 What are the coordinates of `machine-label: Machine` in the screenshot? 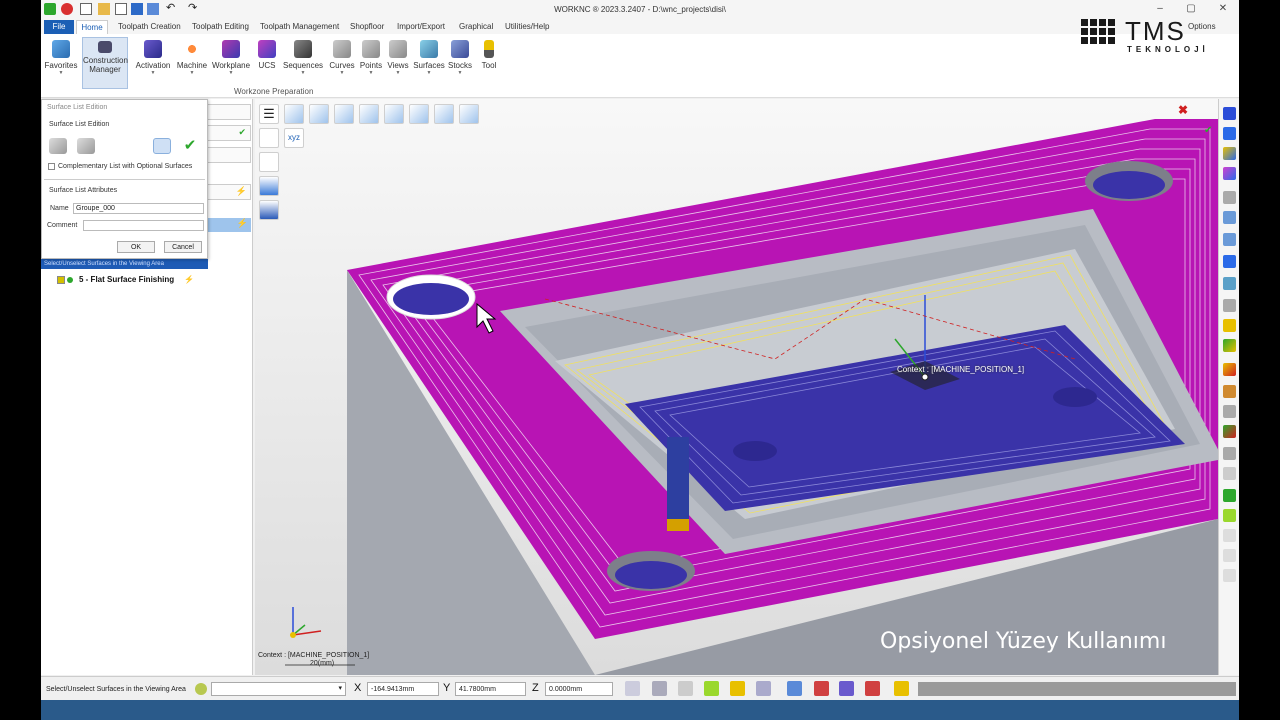 It's located at (192, 65).